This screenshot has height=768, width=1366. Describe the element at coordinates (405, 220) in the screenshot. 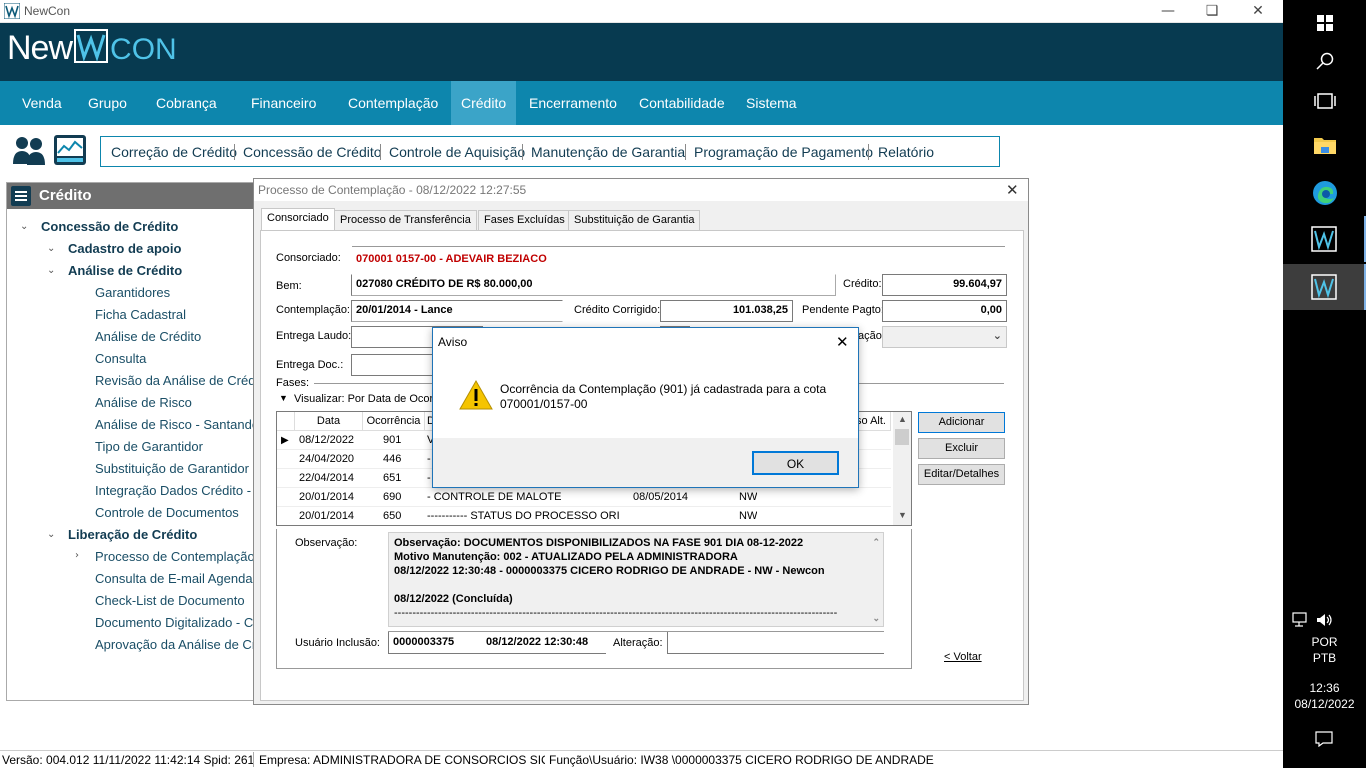

I see `tab-processo-transferencia: Processo de Transferência` at that location.